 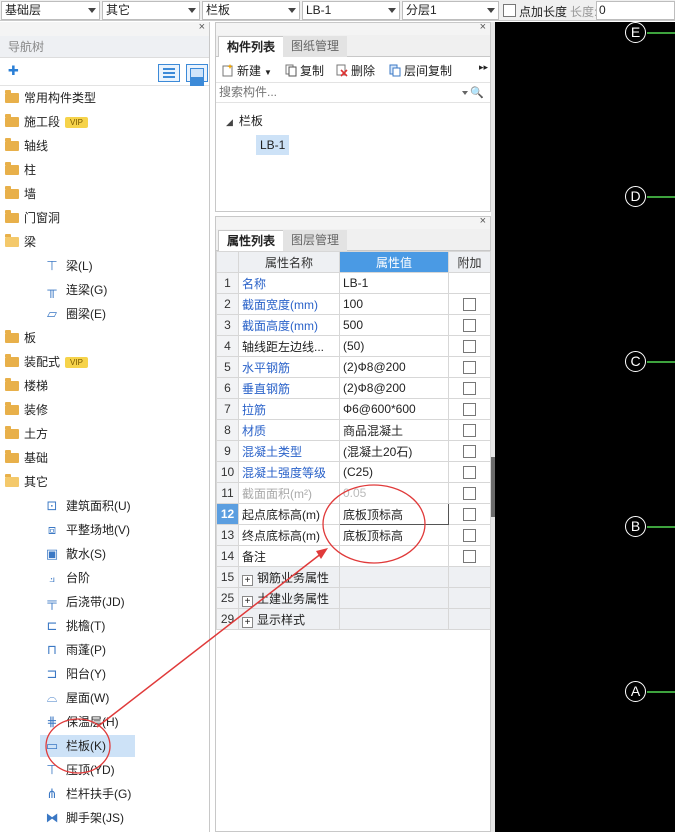 I want to click on nav-group-item: 梁, so click(x=104, y=242).